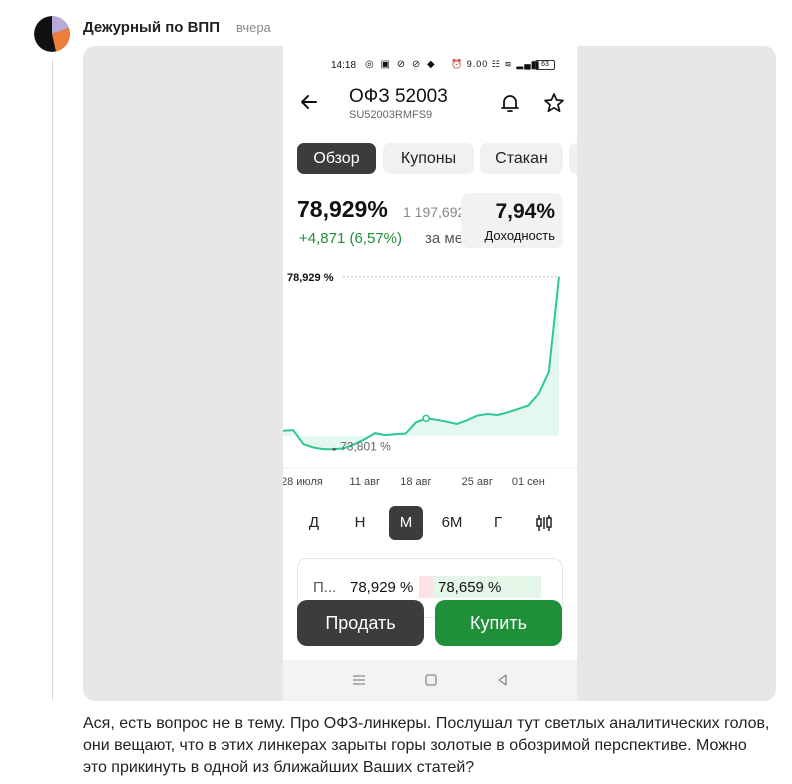  I want to click on max-label: 78,929 %, so click(310, 278).